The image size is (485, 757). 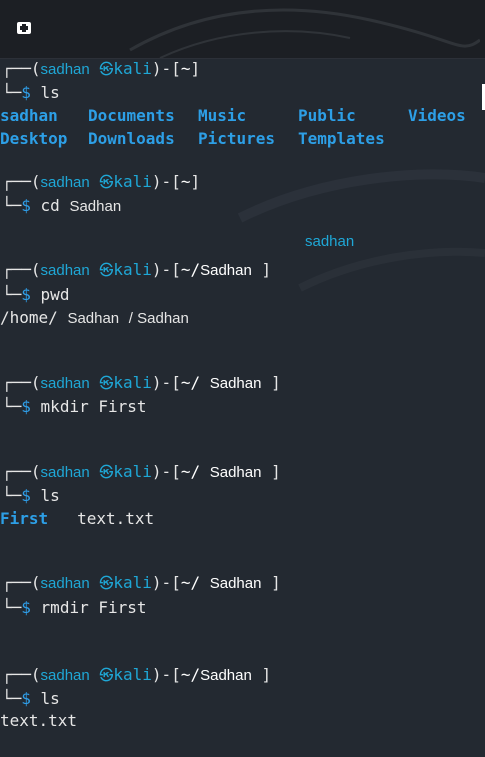 What do you see at coordinates (36, 294) in the screenshot?
I see `command-line: └─$ pwd` at bounding box center [36, 294].